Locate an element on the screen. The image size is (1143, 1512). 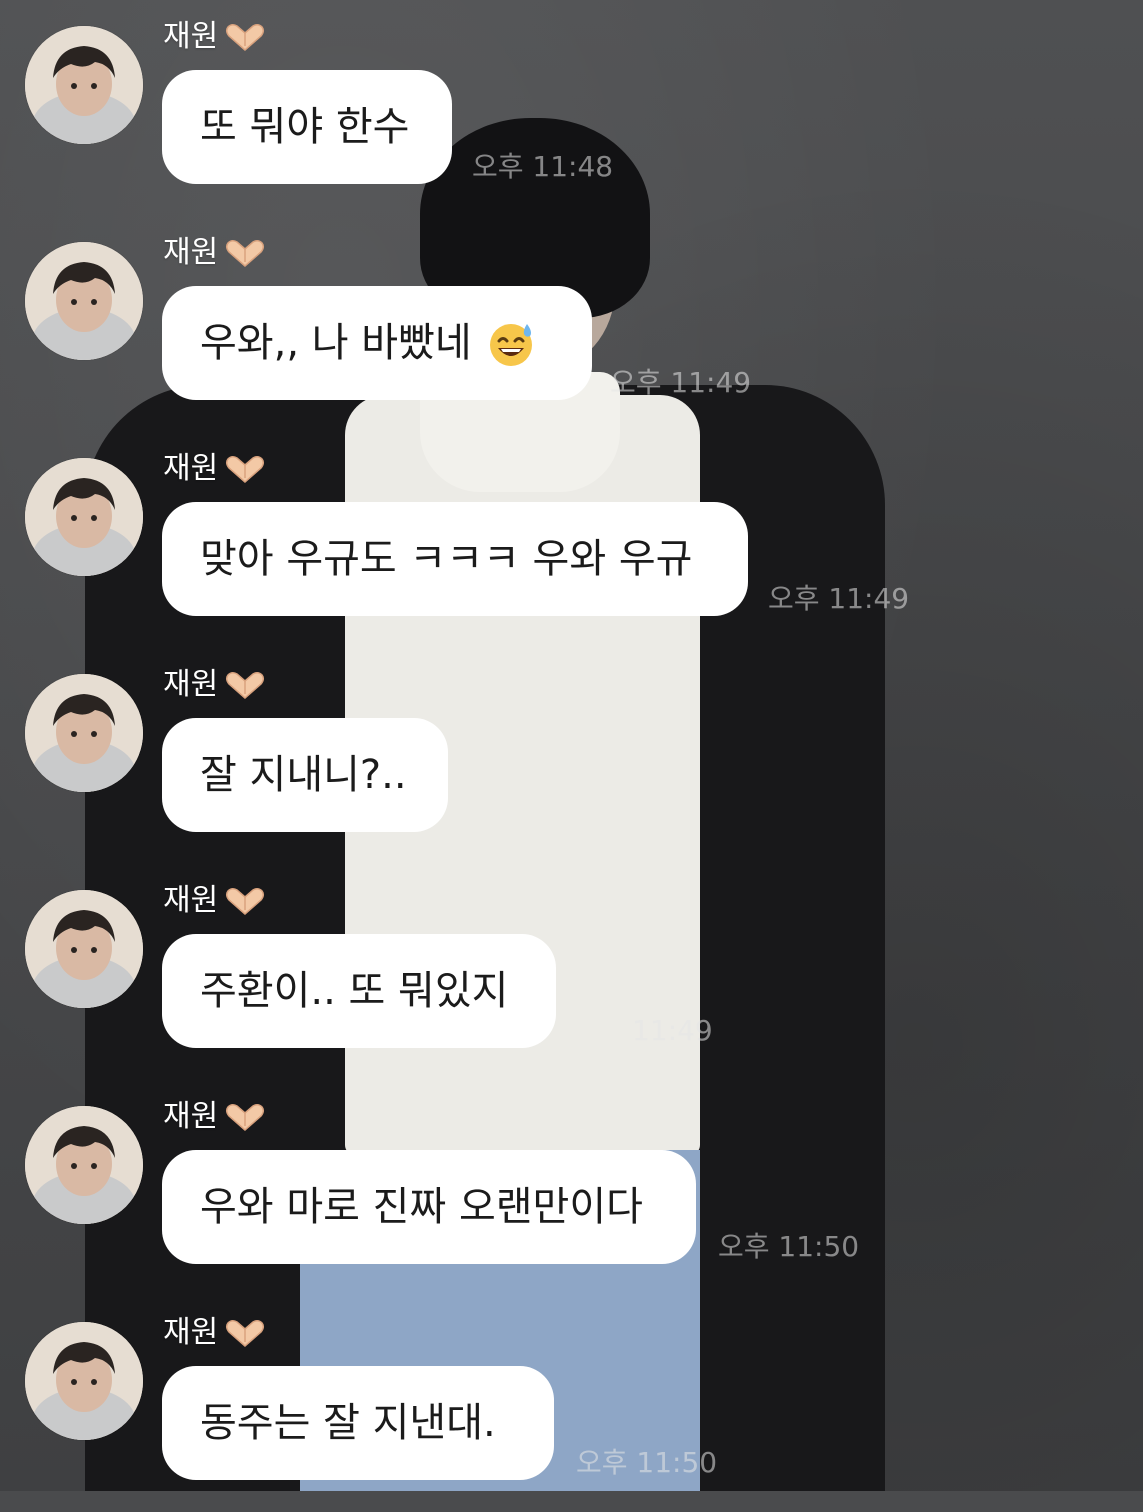
message-bubble: 우와,, 나 바빴네 is located at coordinates (377, 343).